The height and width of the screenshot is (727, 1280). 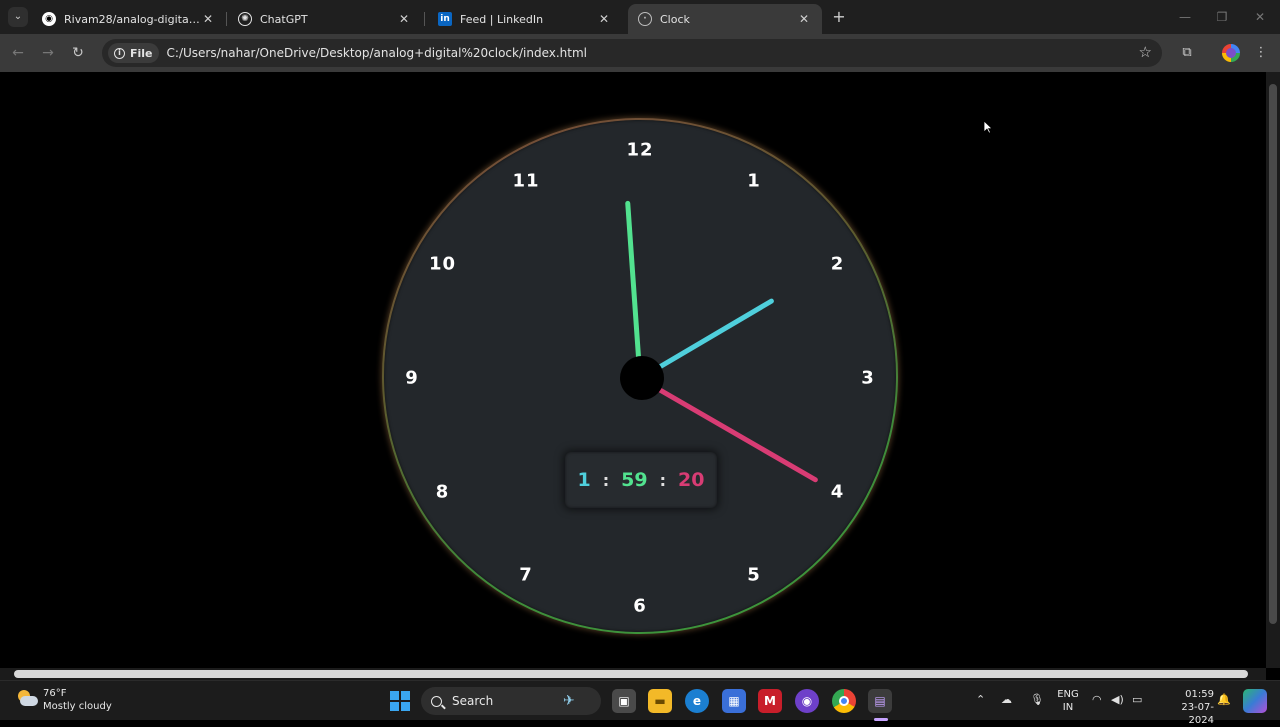 What do you see at coordinates (584, 480) in the screenshot?
I see `digital-hours: 1` at bounding box center [584, 480].